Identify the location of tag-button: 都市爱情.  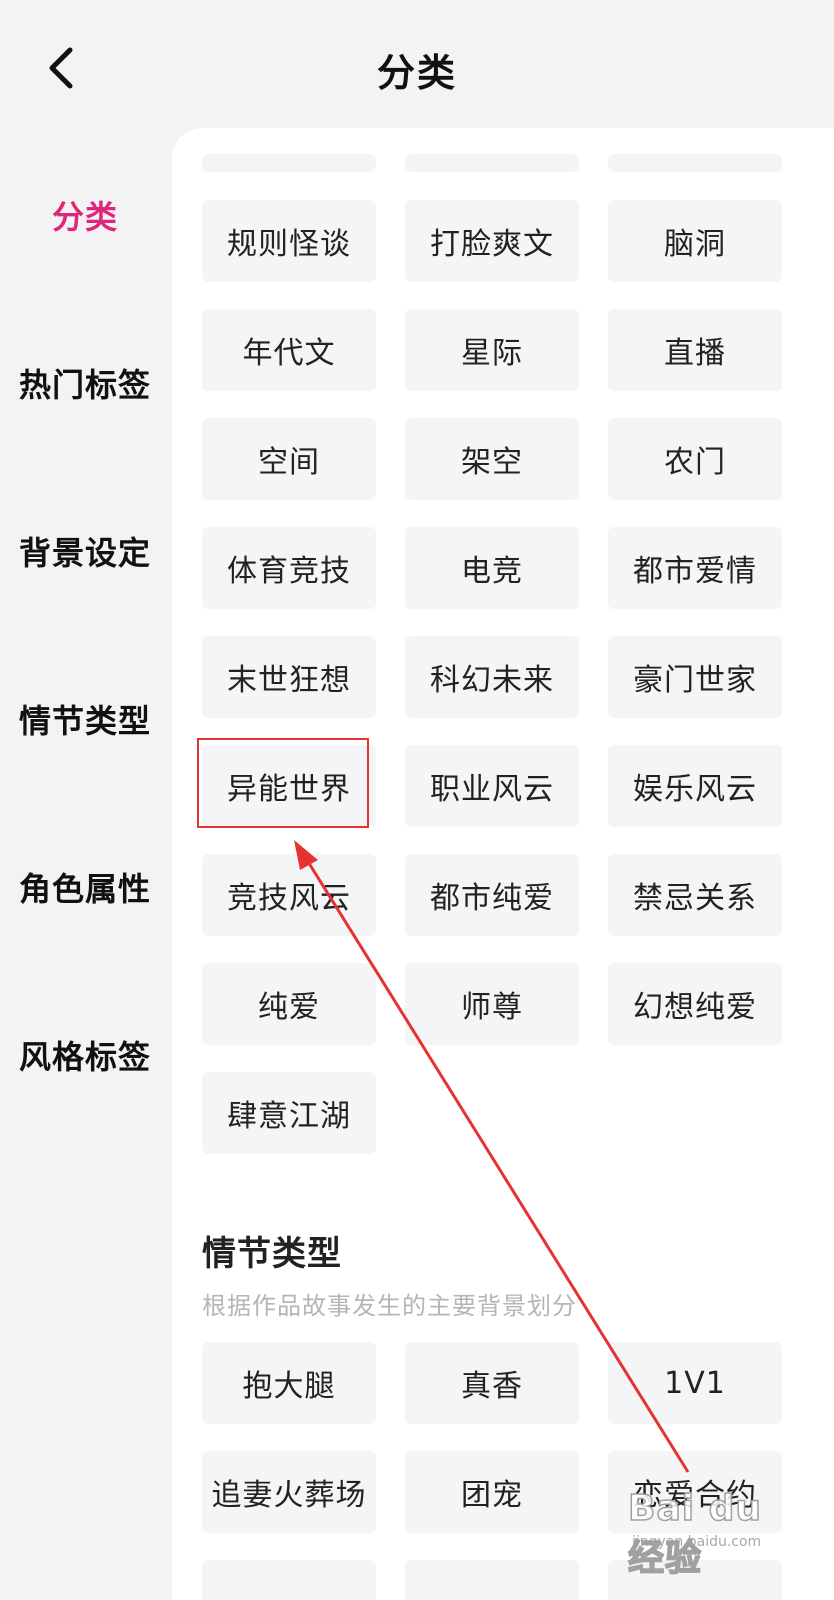
(695, 568).